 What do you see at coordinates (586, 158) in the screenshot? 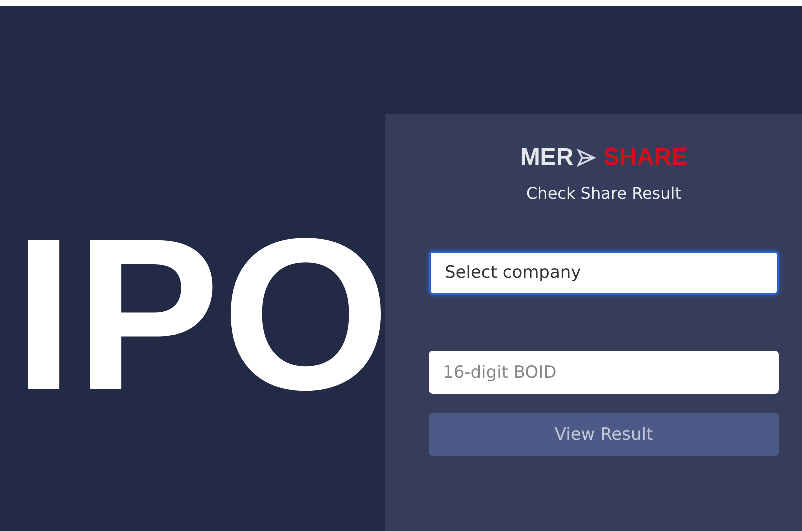
I see `logo-icon` at bounding box center [586, 158].